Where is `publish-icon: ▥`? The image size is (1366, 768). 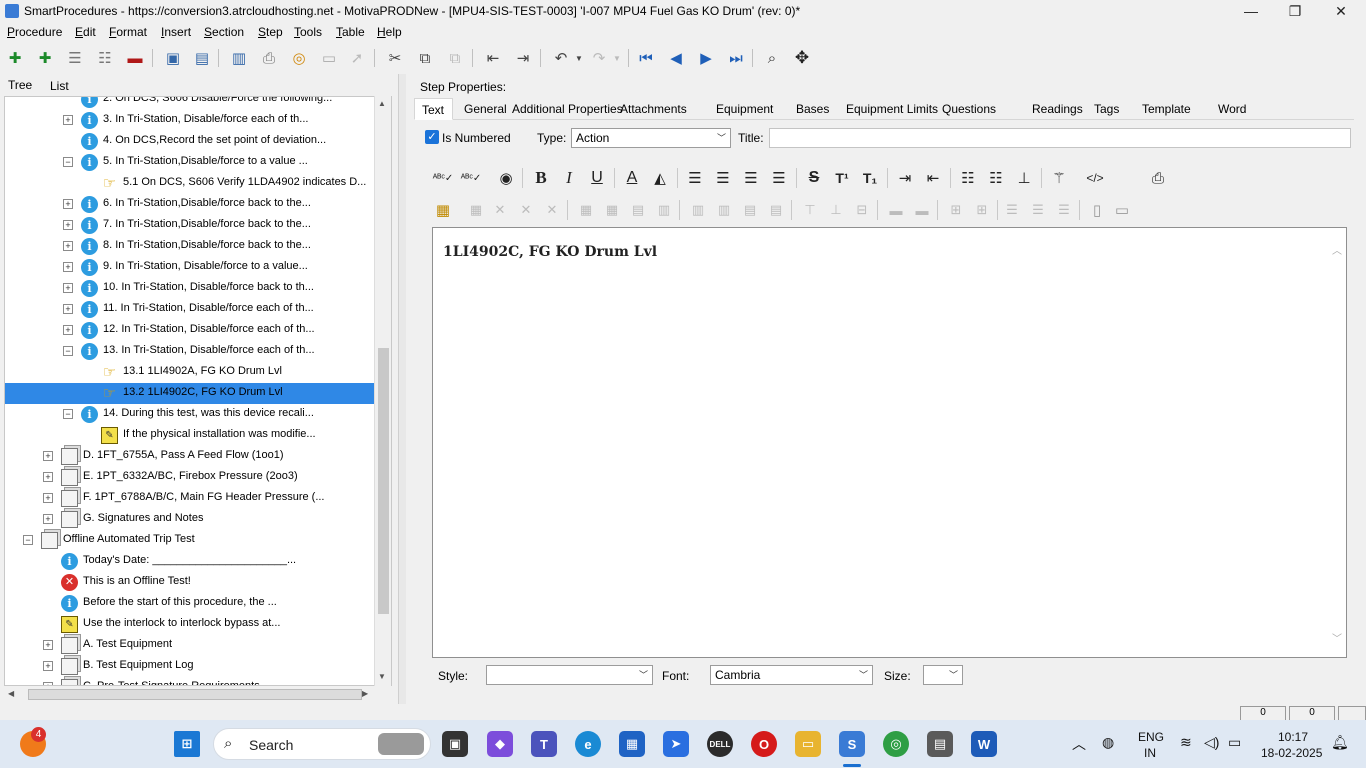
publish-icon: ▥ is located at coordinates (239, 58).